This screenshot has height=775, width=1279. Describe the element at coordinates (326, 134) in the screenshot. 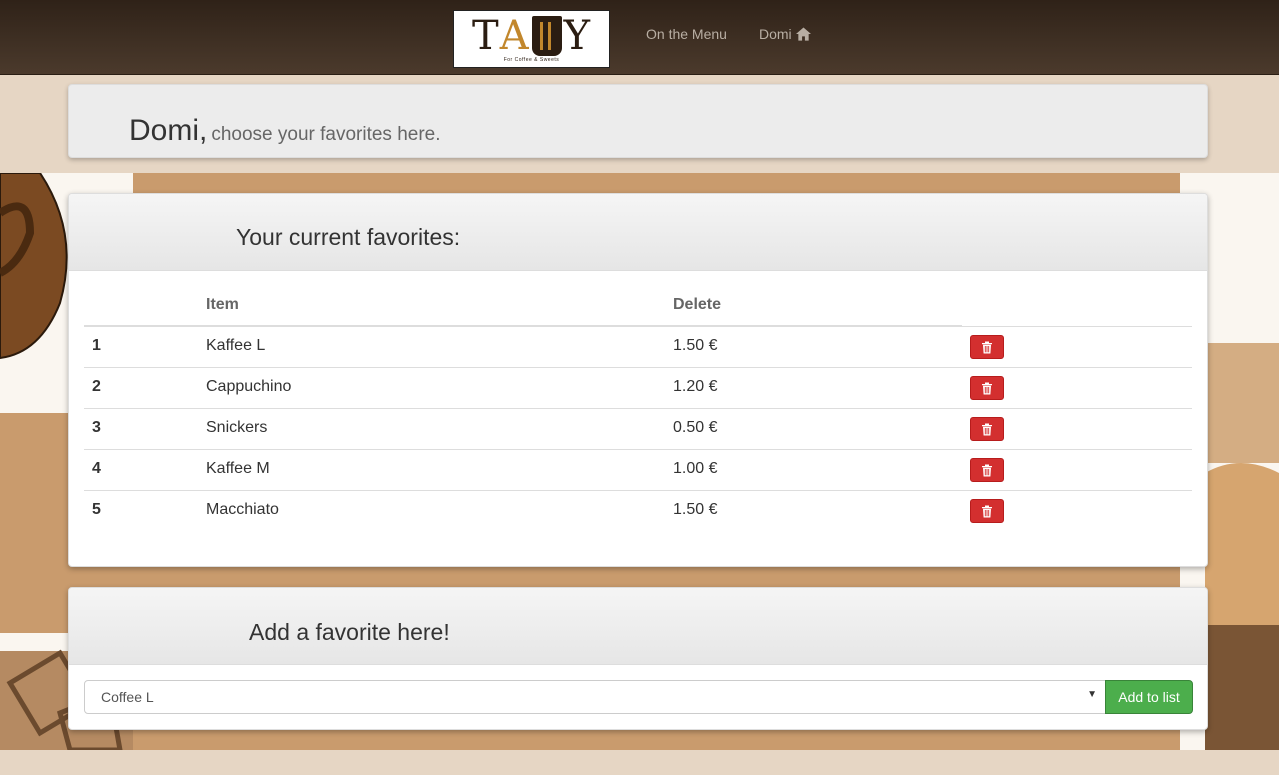

I see `greeting-subtitle: choose your favorites here.` at that location.